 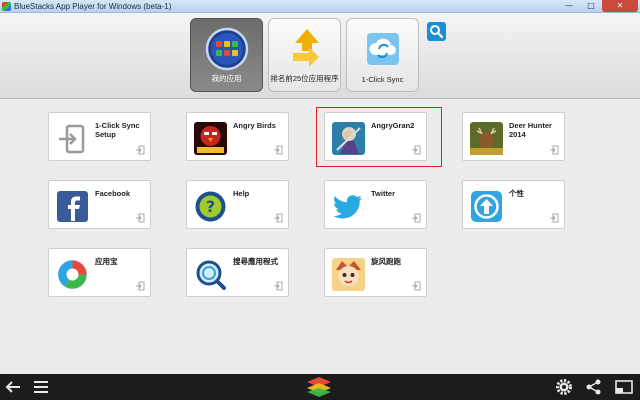 I want to click on angry-birds-star-wars-icon, so click(x=210, y=138).